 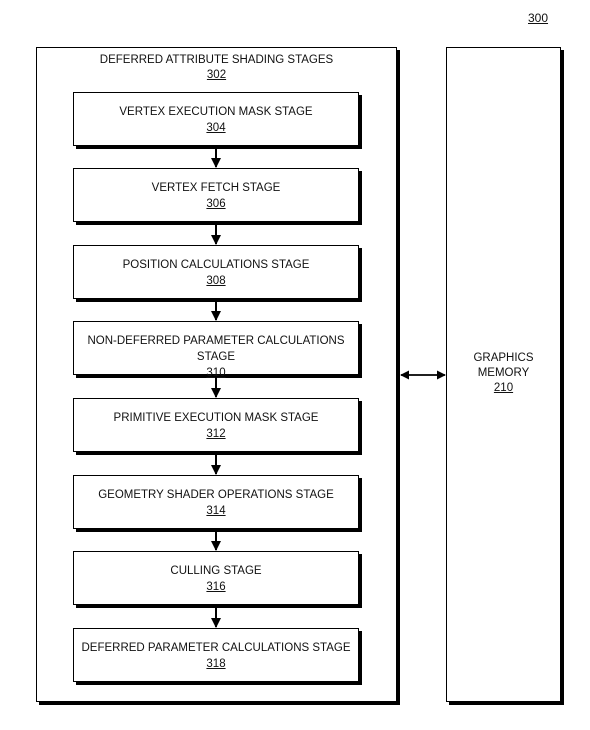 I want to click on group-title: DEFERRED ATTRIBUTE SHADING STAGES 302, so click(x=216, y=68).